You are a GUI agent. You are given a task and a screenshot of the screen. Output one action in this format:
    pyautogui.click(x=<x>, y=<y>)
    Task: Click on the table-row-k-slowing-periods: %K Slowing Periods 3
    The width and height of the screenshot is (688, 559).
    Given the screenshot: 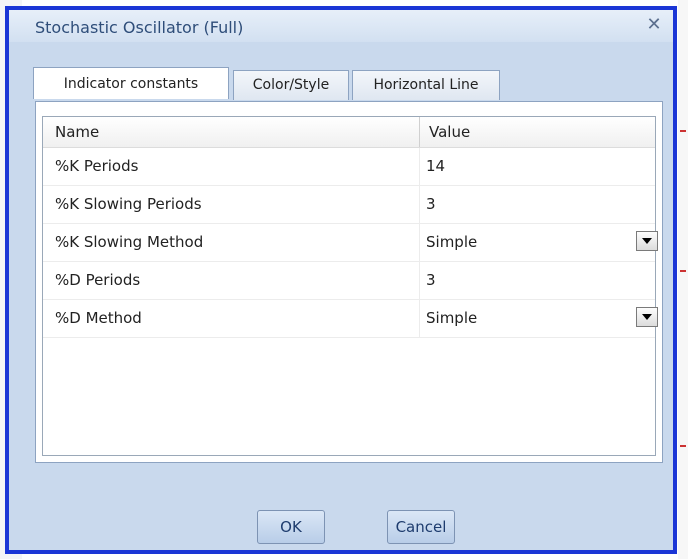 What is the action you would take?
    pyautogui.click(x=349, y=205)
    